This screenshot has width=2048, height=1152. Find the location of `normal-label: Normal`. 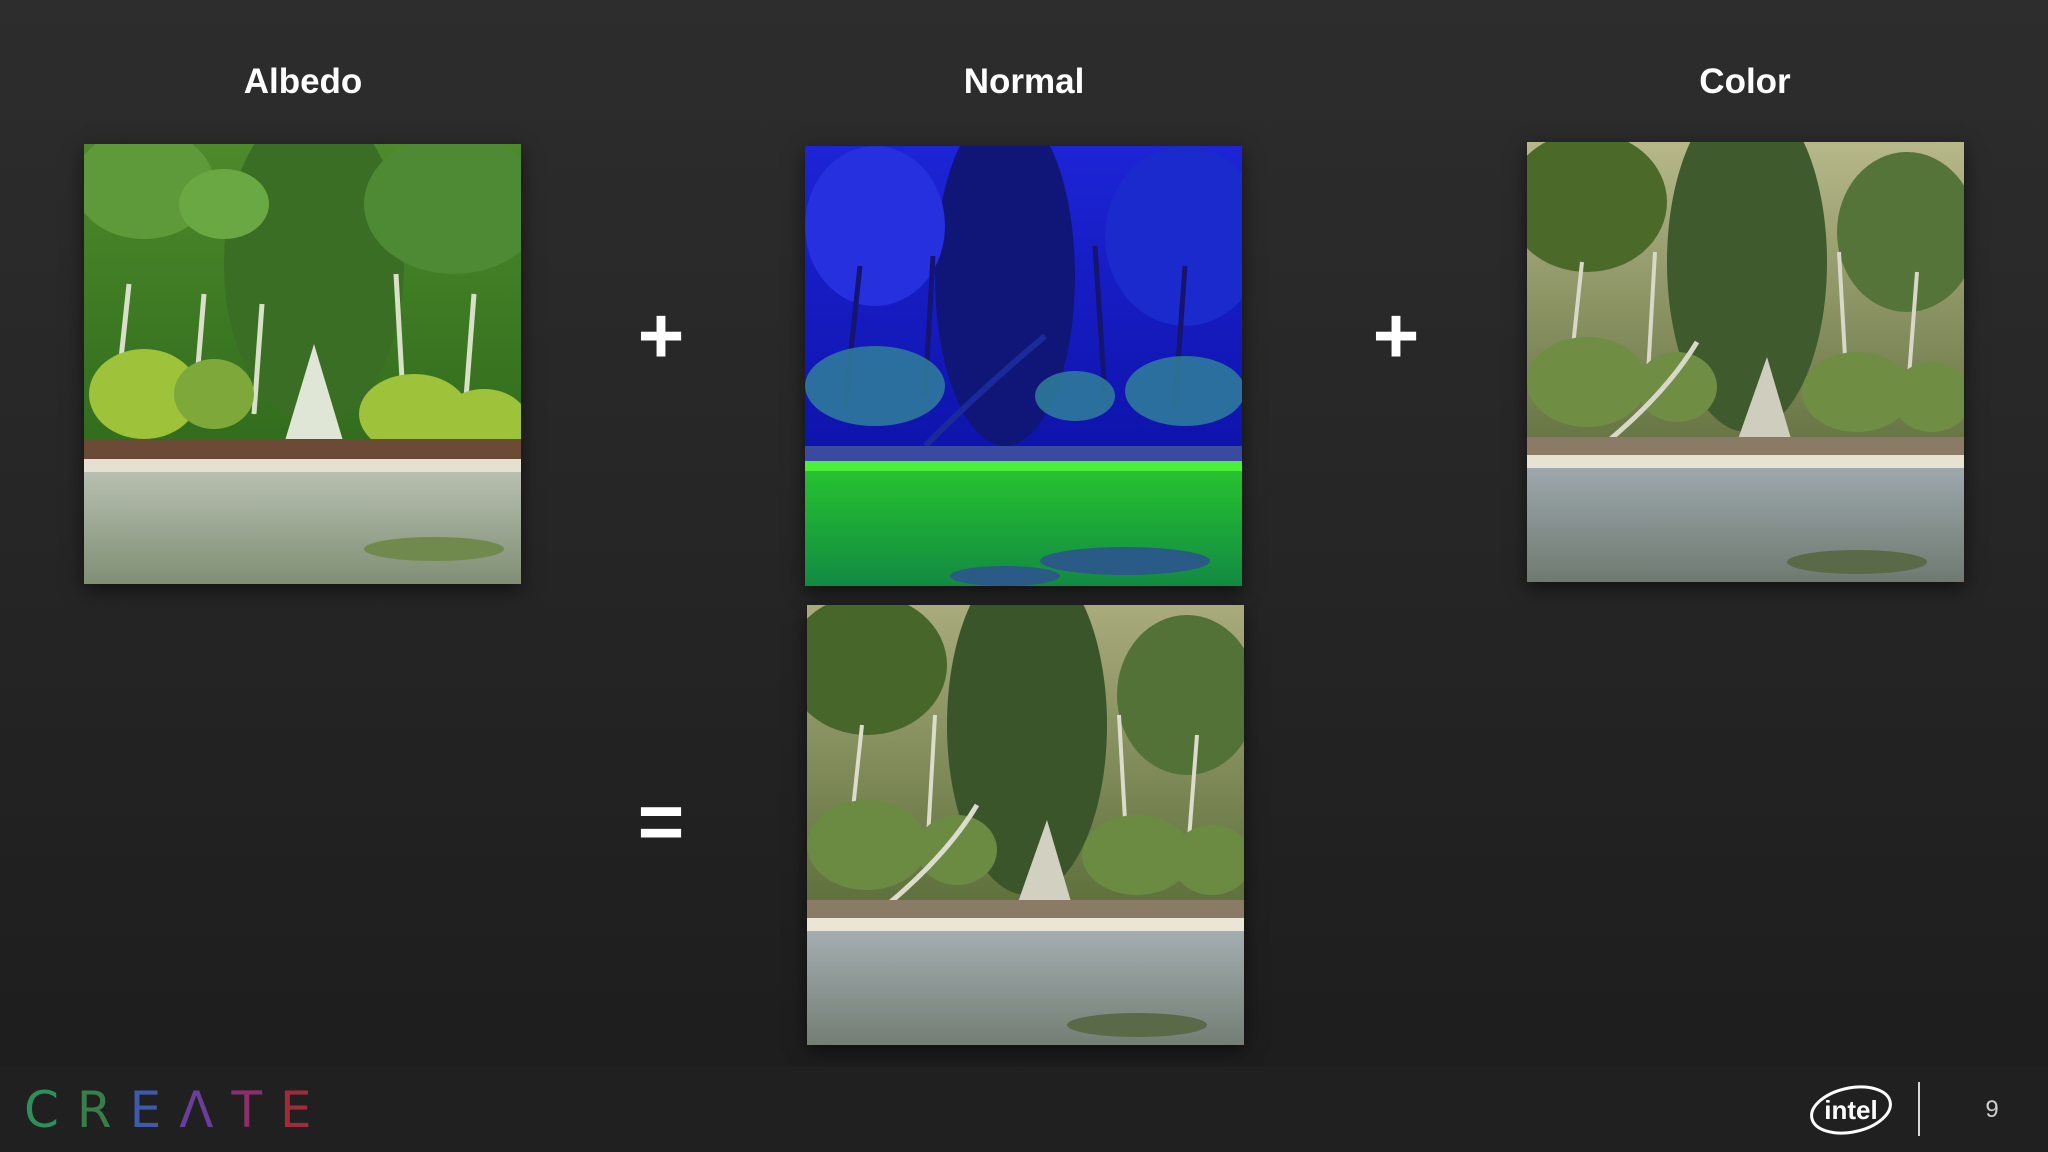

normal-label: Normal is located at coordinates (1024, 81).